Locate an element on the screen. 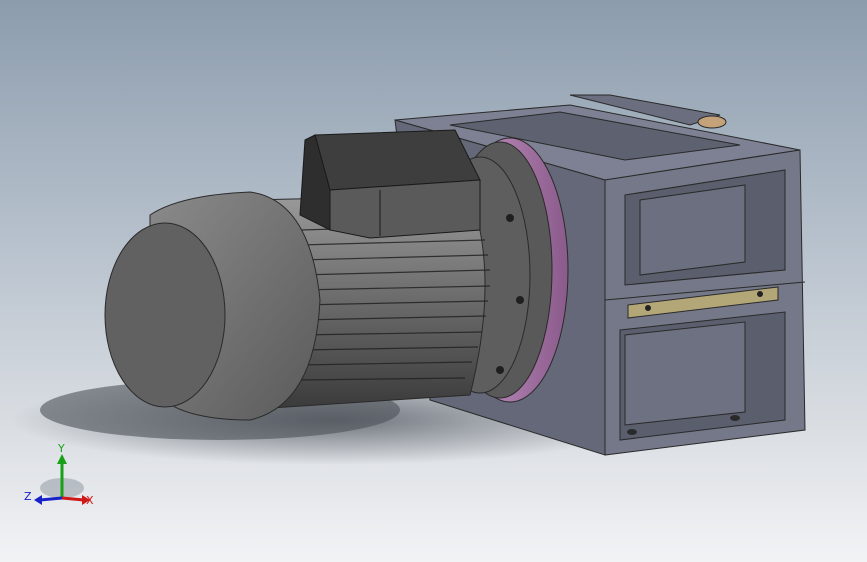 This screenshot has height=562, width=867. coordinate-triad: Y X Z is located at coordinates (59, 474).